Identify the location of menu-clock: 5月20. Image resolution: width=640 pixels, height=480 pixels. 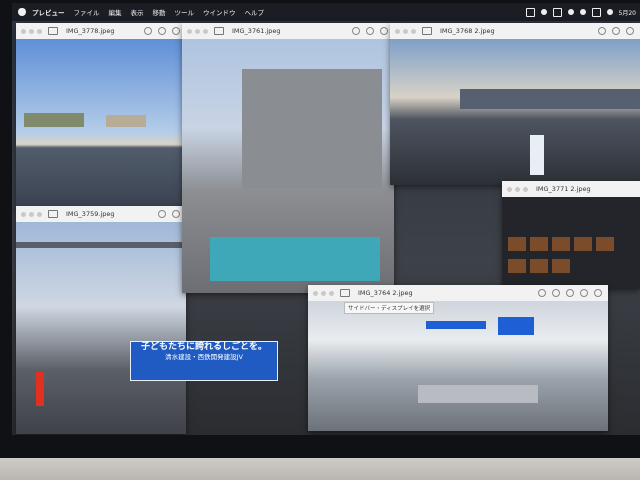
(627, 12).